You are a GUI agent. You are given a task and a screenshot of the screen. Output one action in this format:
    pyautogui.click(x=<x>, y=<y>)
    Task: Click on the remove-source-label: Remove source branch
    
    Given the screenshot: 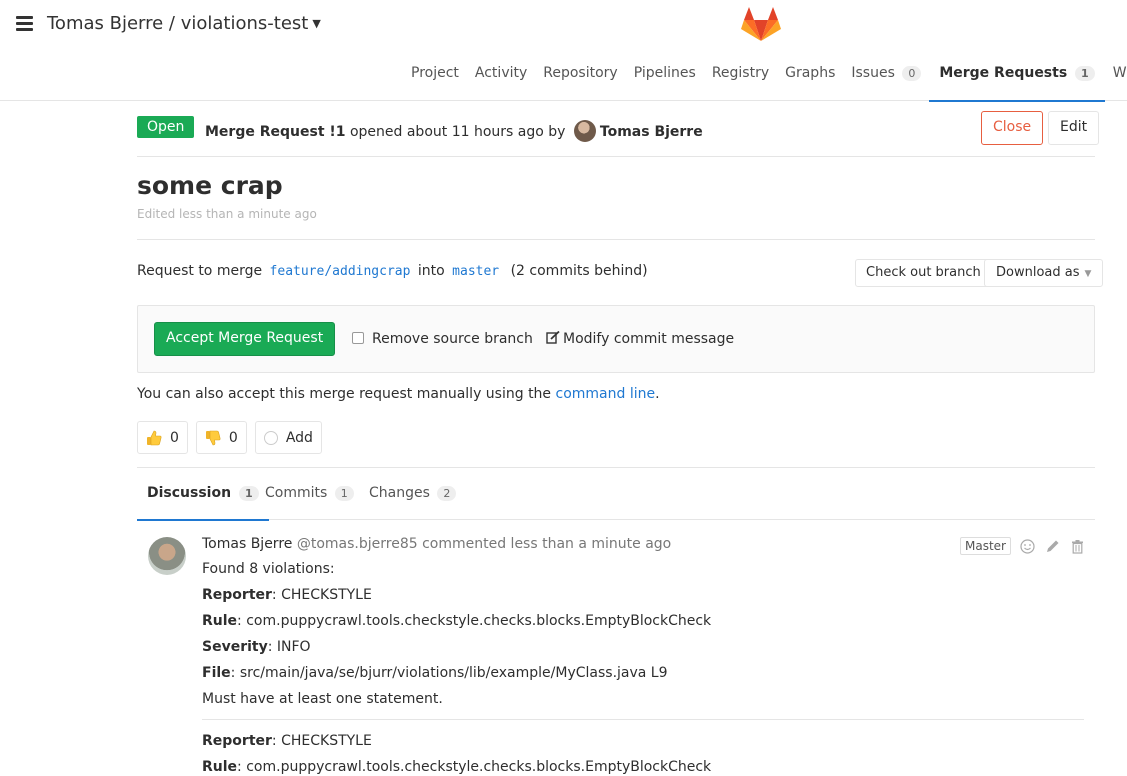 What is the action you would take?
    pyautogui.click(x=452, y=339)
    